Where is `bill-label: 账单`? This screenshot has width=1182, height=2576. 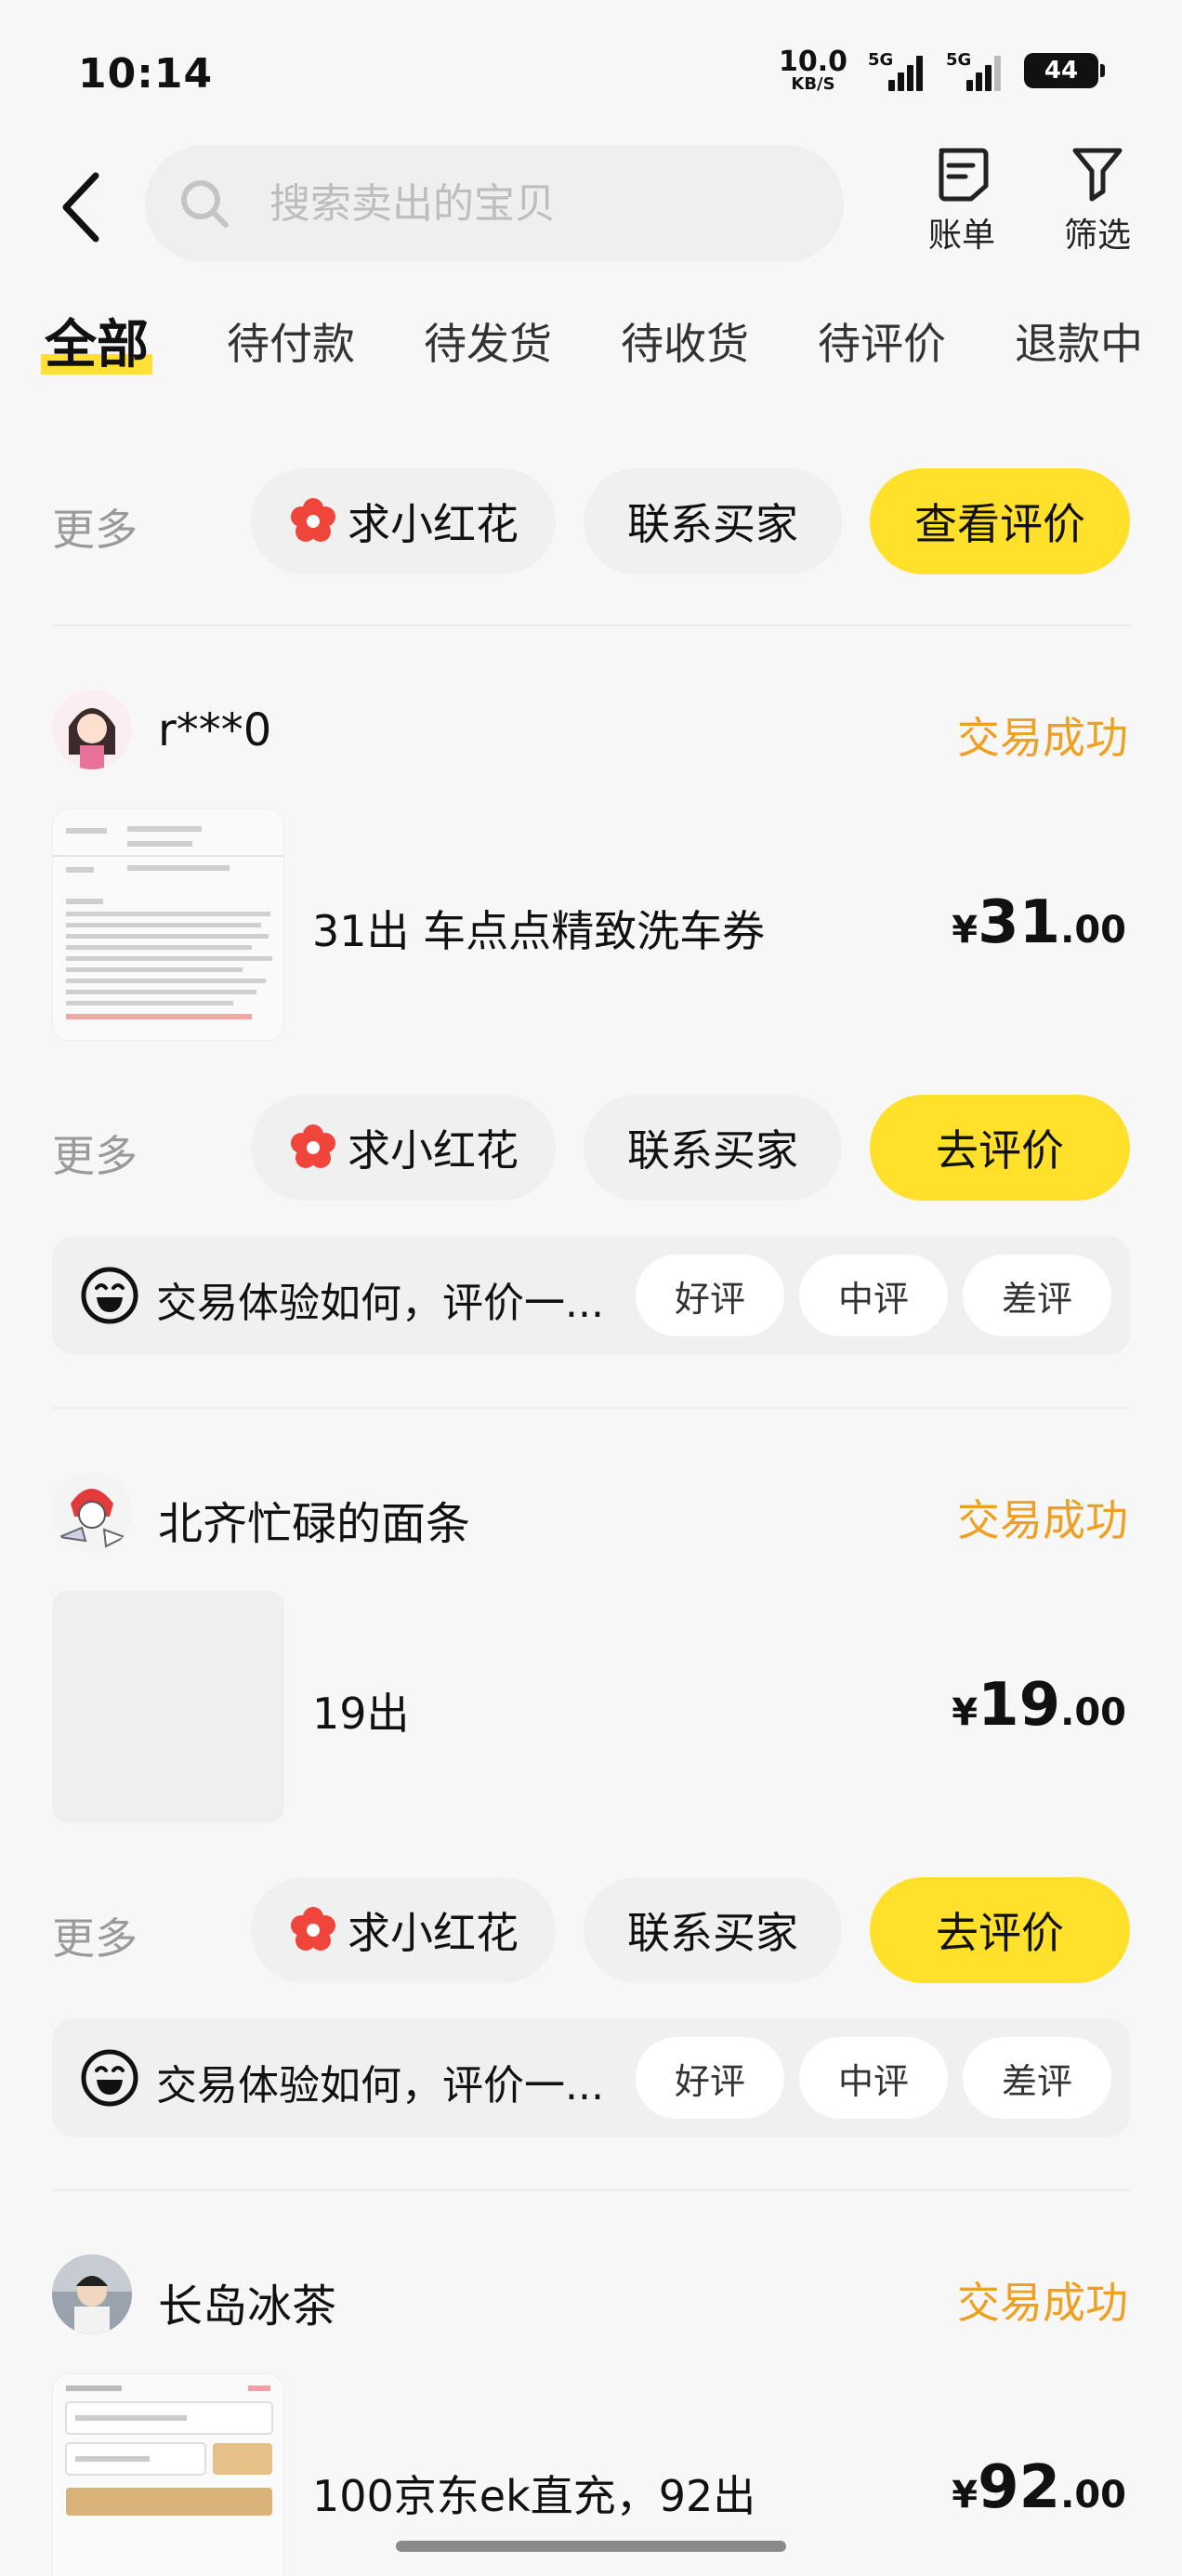
bill-label: 账单 is located at coordinates (961, 236).